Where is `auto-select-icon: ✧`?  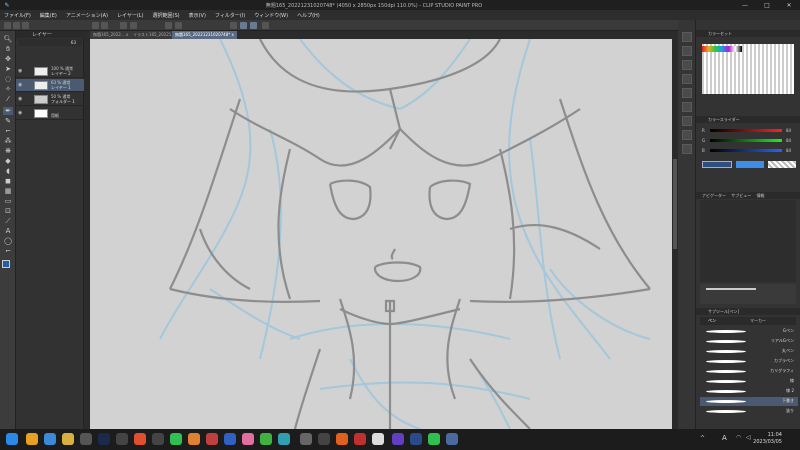
auto-select-icon: ✧ is located at coordinates (8, 89).